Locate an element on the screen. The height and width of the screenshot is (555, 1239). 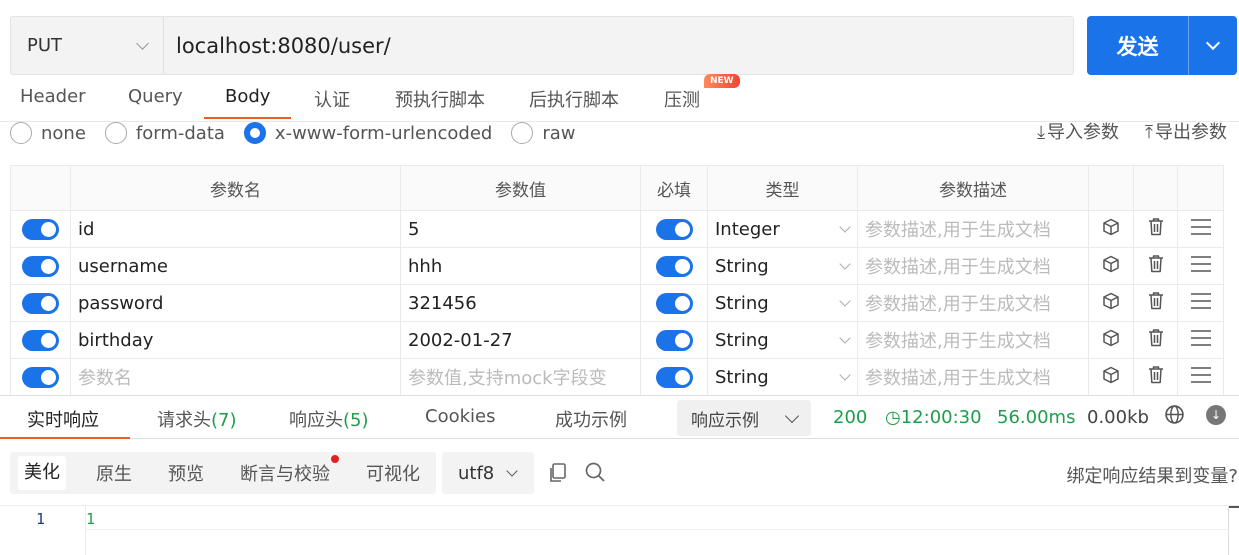
tab-response-headers: 响应头(5) is located at coordinates (329, 419).